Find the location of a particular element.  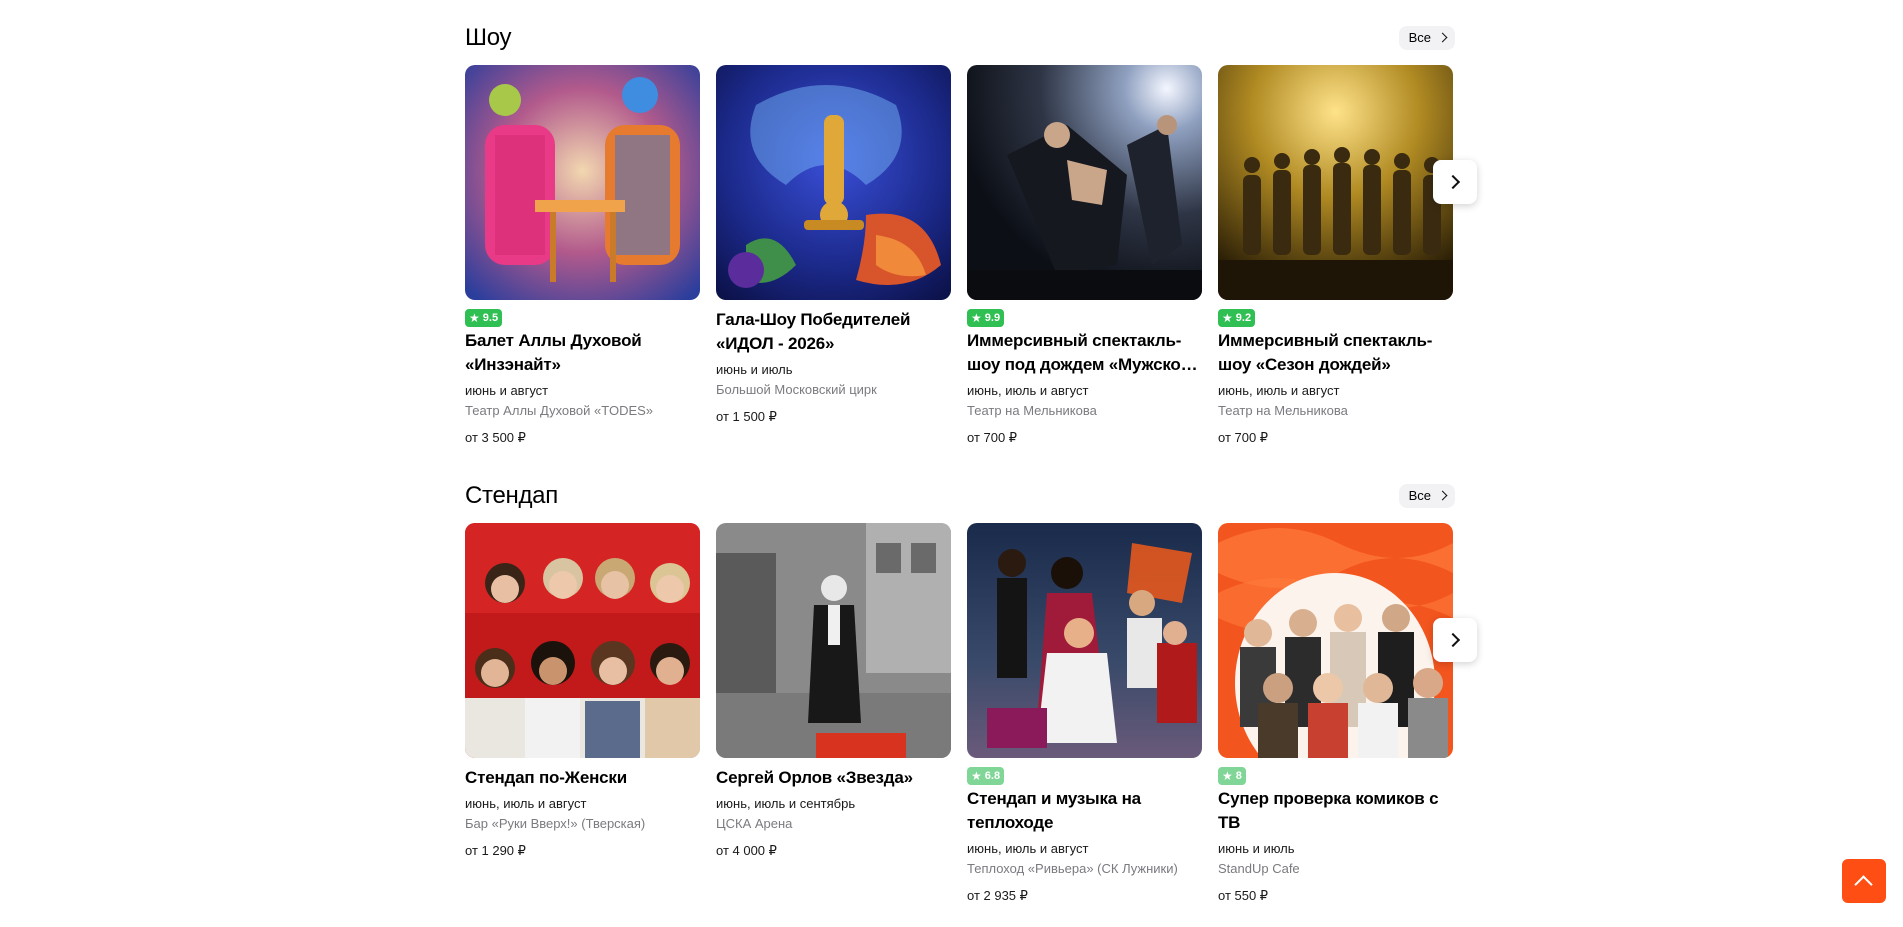

section-title: Стендап is located at coordinates (511, 495).